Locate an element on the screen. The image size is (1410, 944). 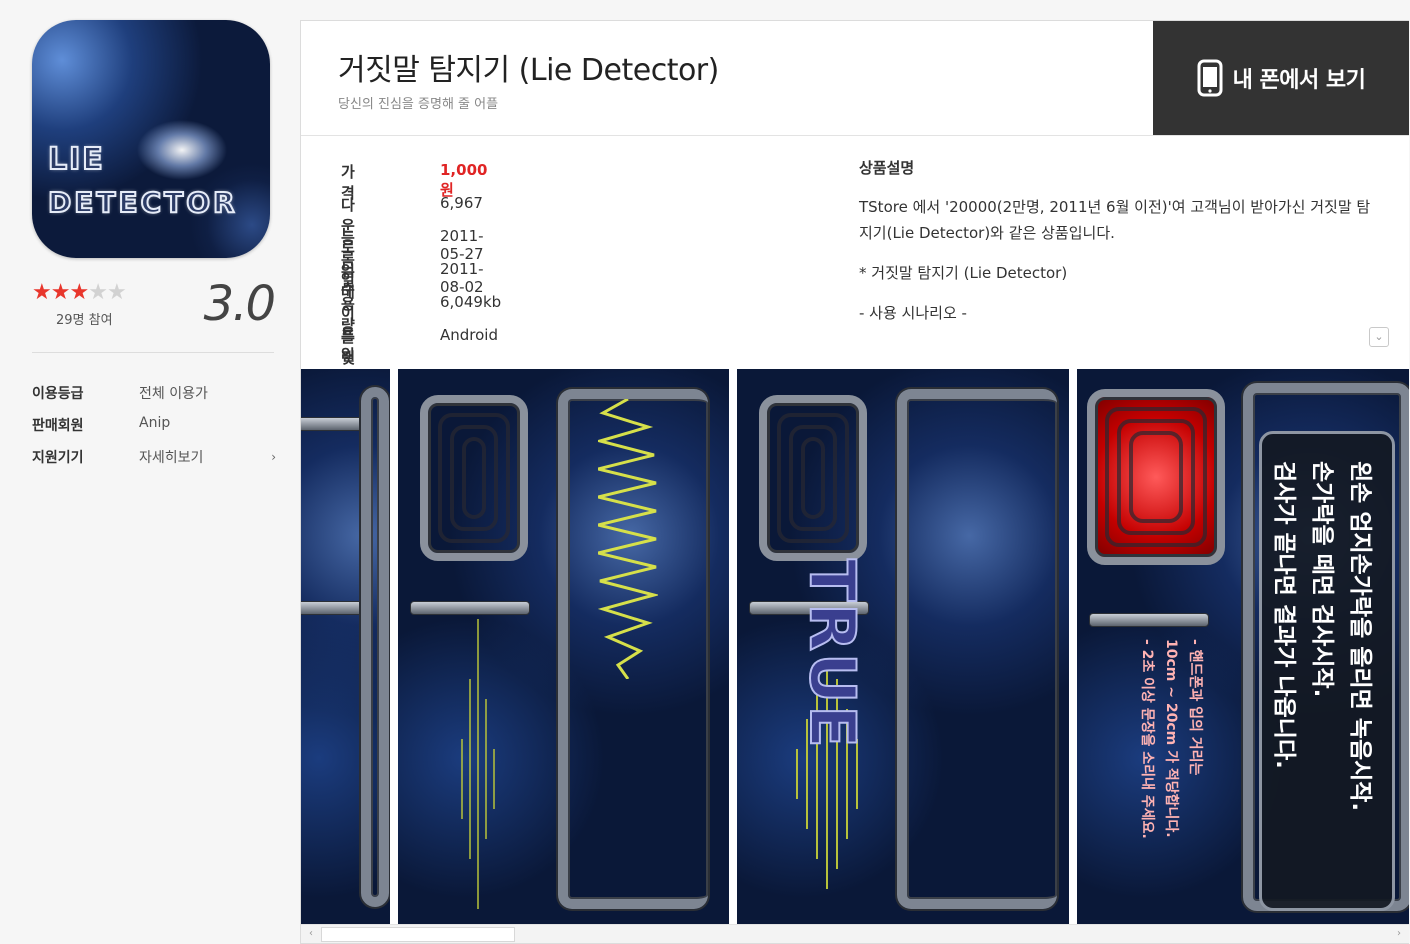
waveform-graphic is located at coordinates (628, 539).